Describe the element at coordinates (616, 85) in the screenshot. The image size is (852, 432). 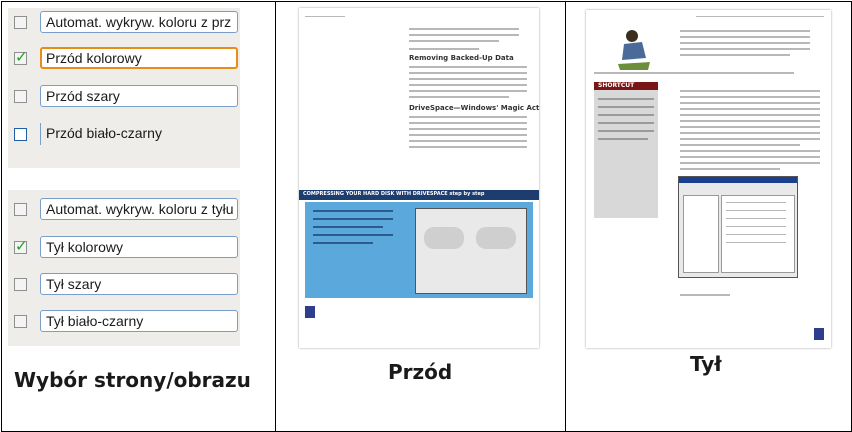
I see `shortcut-title: SHORTCUT` at that location.